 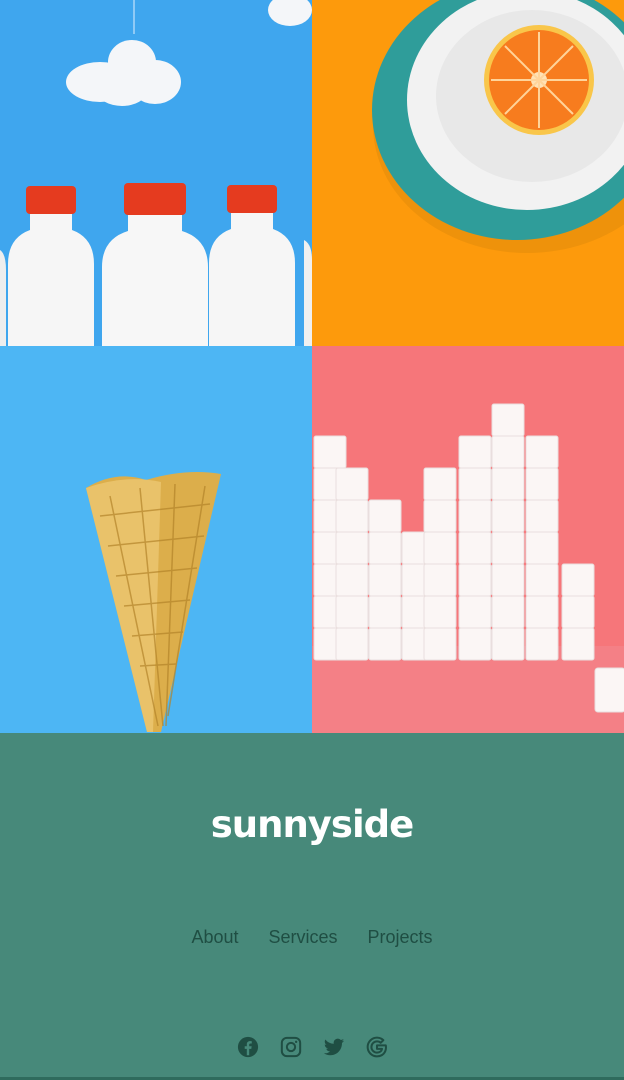 What do you see at coordinates (377, 1048) in the screenshot?
I see `google-icon` at bounding box center [377, 1048].